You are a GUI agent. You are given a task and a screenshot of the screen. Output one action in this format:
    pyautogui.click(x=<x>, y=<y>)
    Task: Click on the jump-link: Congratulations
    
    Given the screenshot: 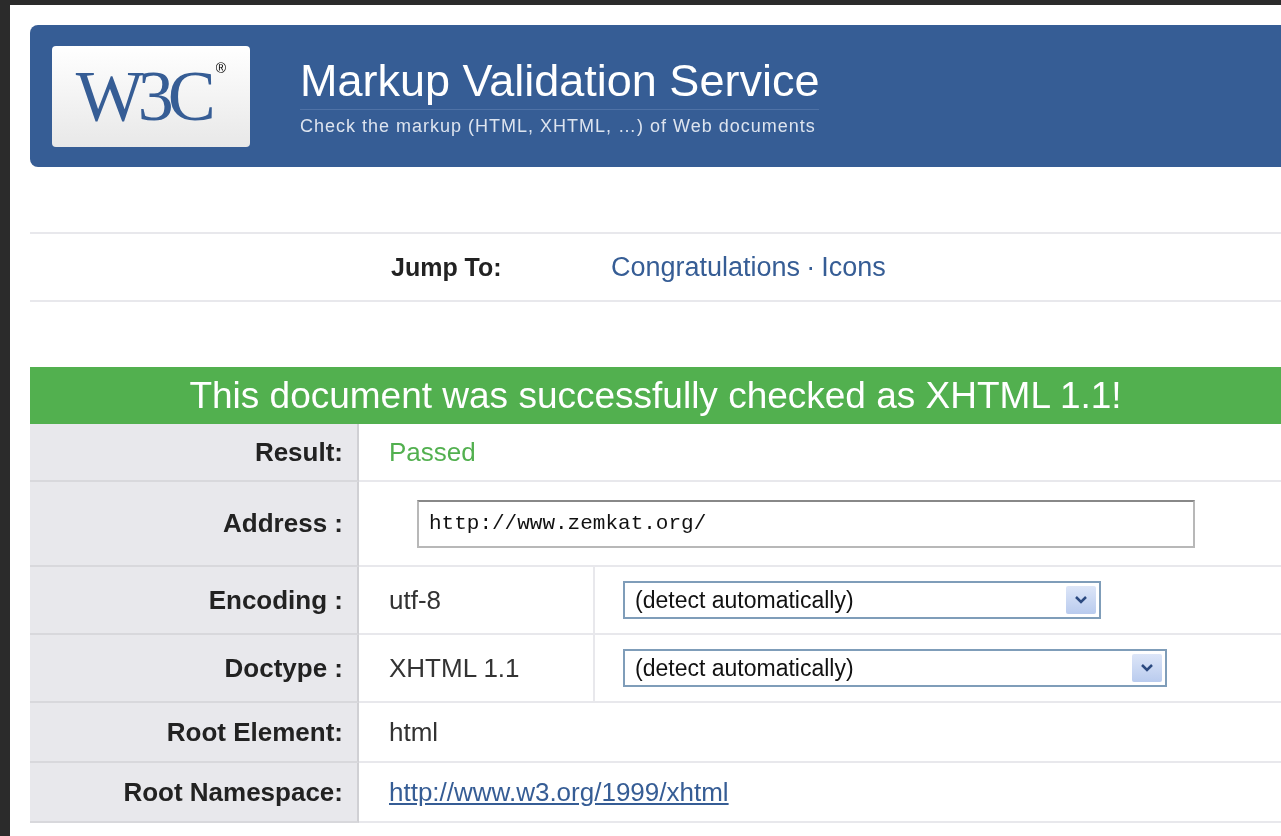 What is the action you would take?
    pyautogui.click(x=706, y=267)
    